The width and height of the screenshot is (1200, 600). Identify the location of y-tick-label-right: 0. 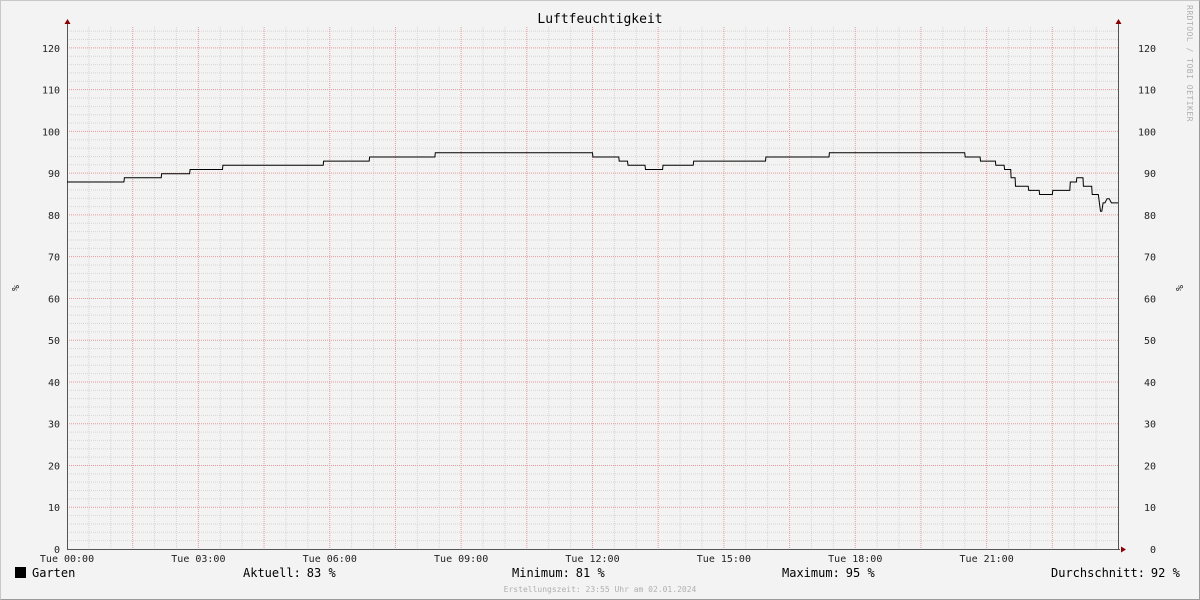
(1153, 550).